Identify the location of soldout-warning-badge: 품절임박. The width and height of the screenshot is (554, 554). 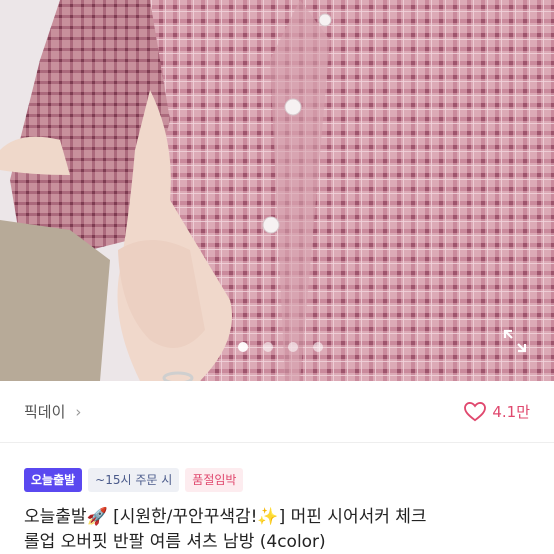
(214, 480).